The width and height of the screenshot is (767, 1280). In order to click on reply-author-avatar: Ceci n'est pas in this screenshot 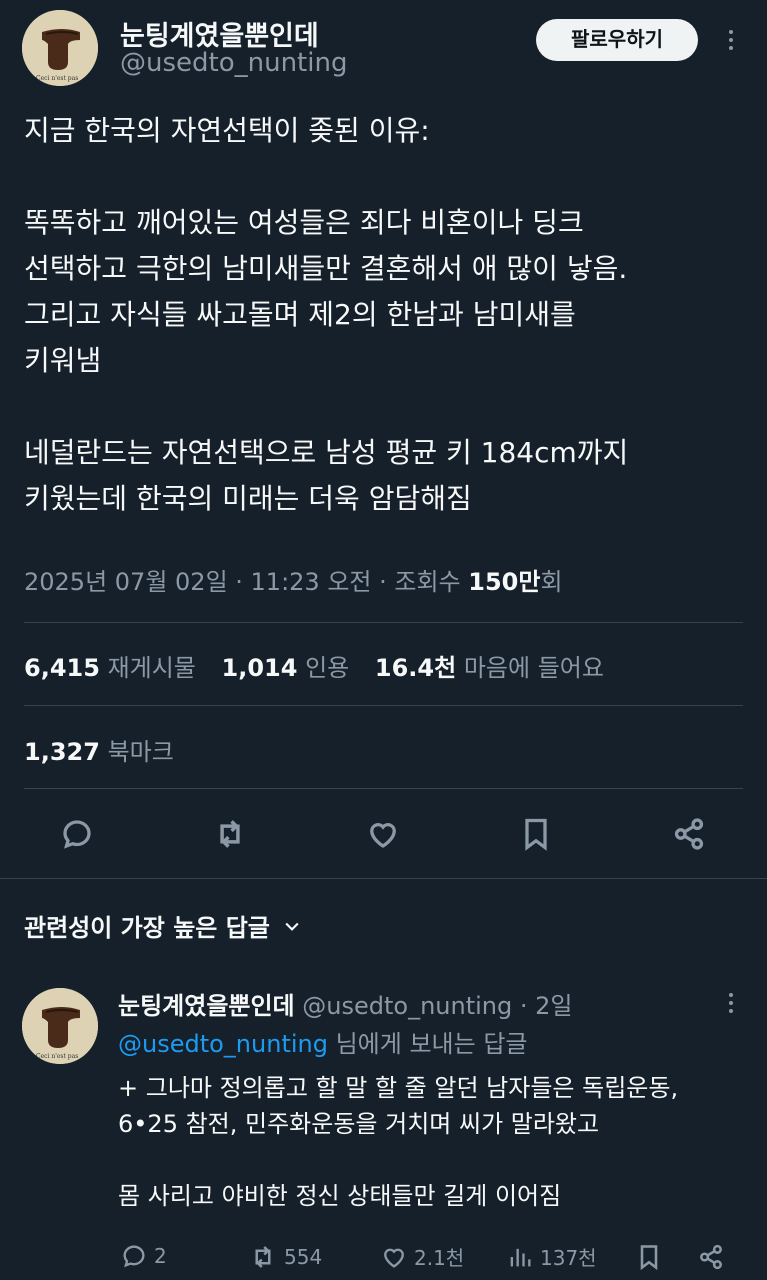, I will do `click(60, 1026)`.